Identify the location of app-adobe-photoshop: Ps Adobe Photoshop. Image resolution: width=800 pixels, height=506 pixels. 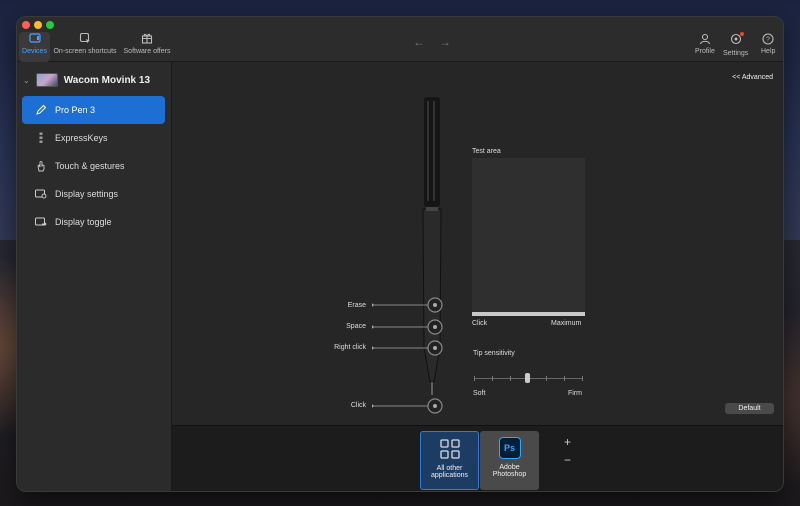
(509, 460).